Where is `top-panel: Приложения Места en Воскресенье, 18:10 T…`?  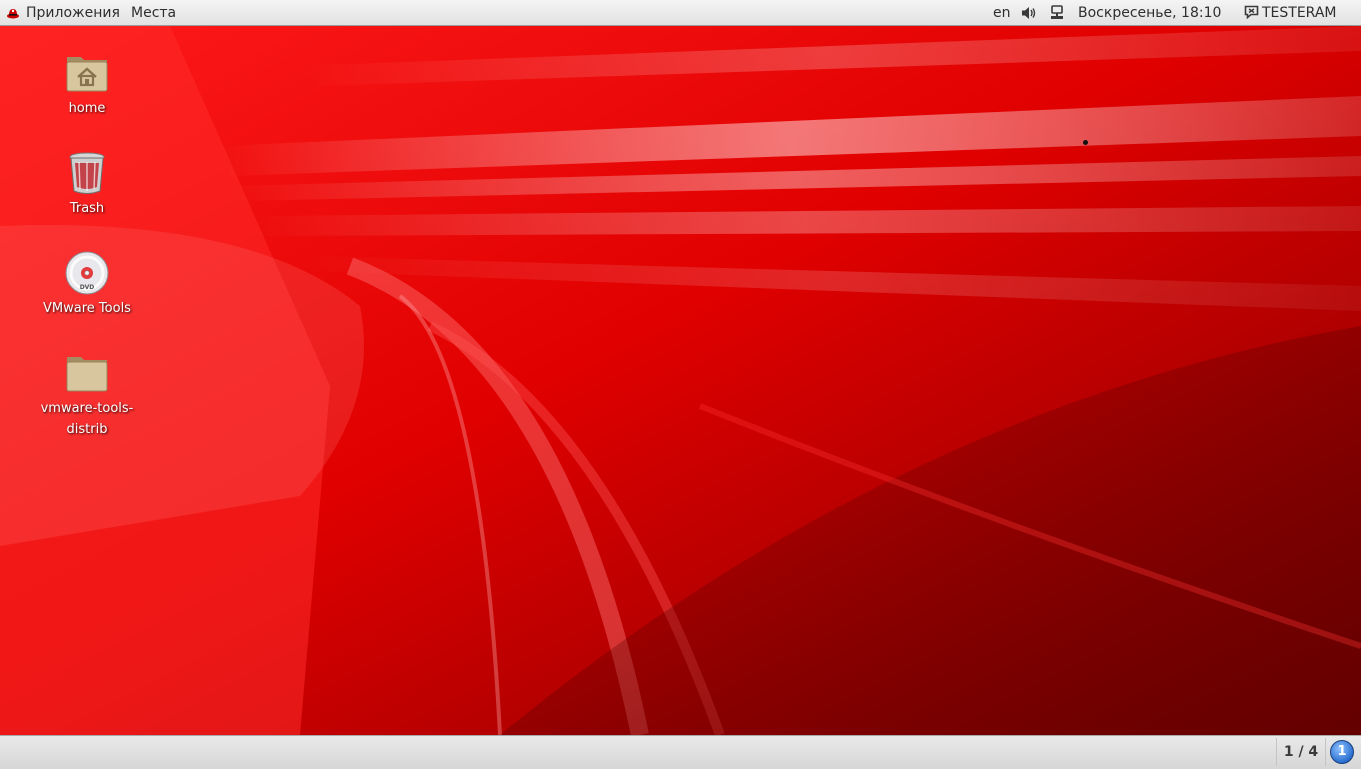 top-panel: Приложения Места en Воскресенье, 18:10 T… is located at coordinates (680, 13).